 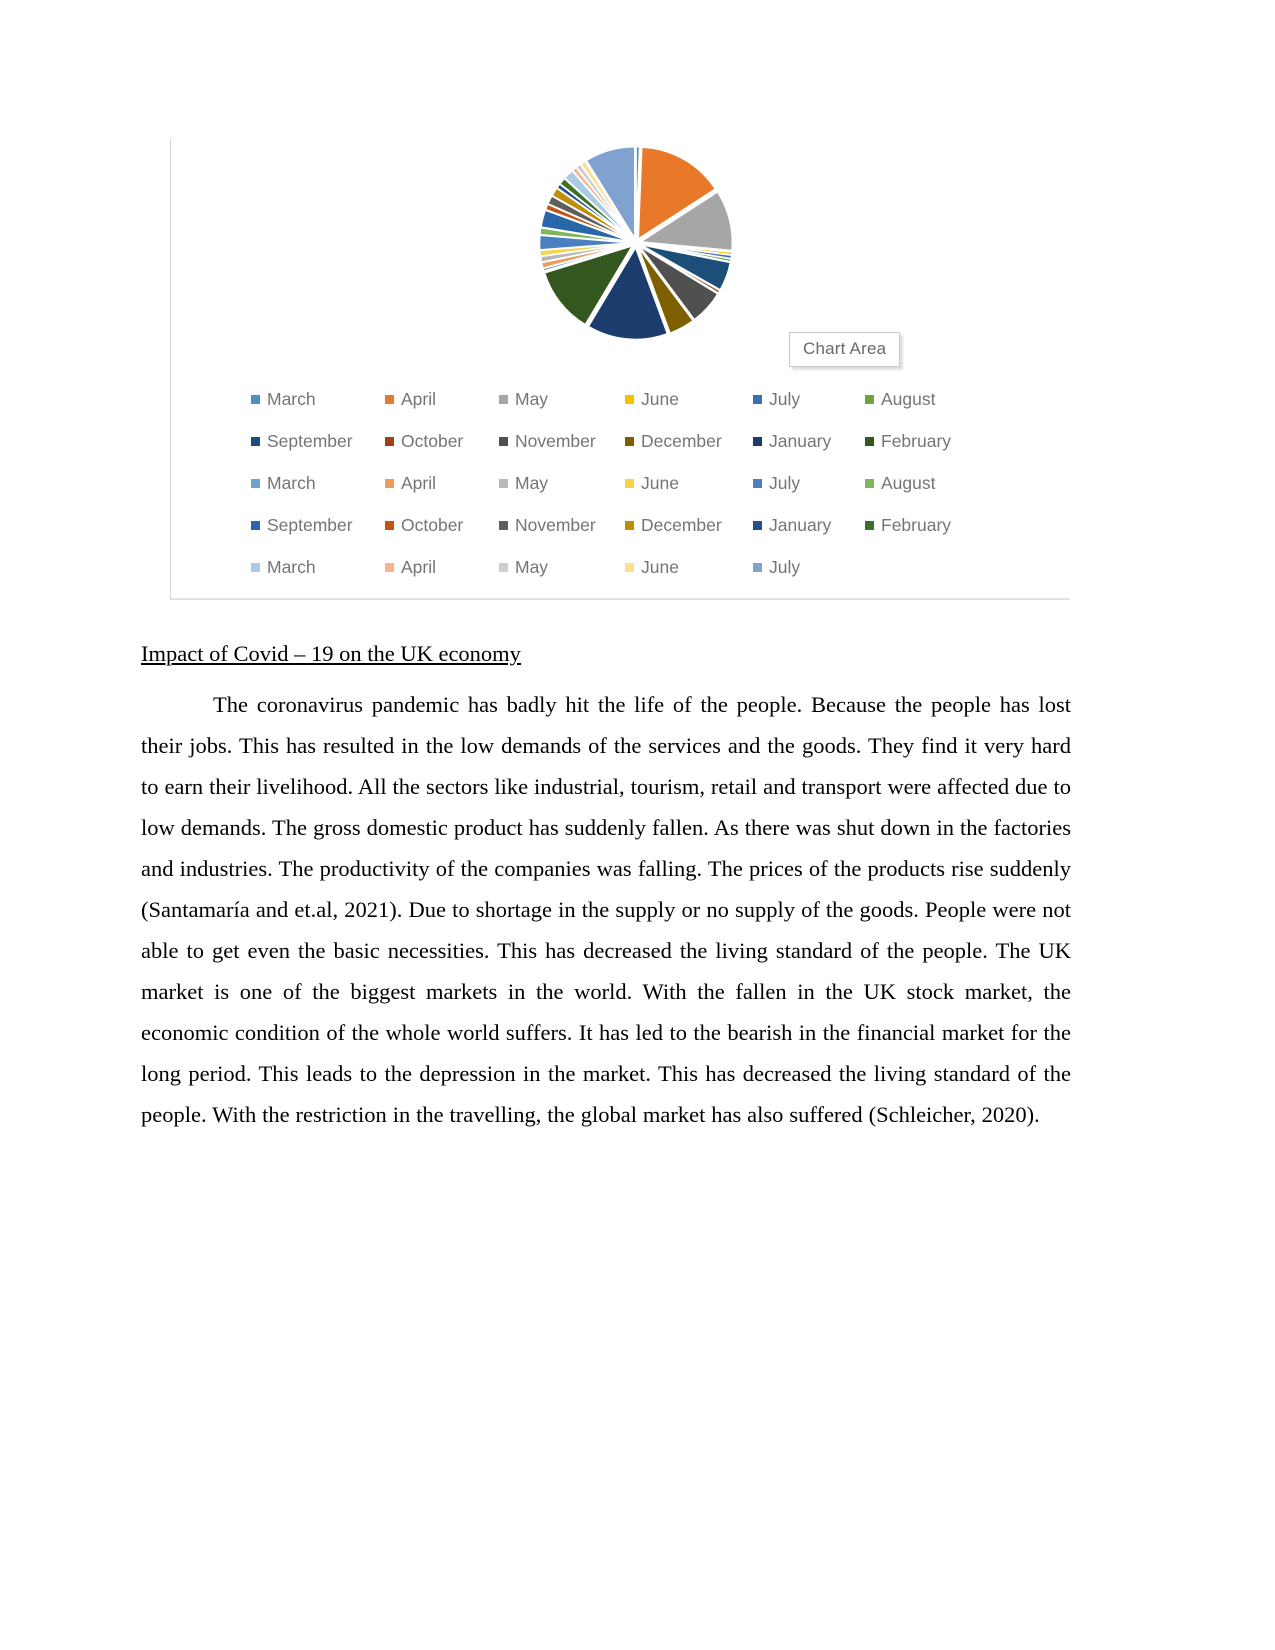 I want to click on legend-row: March April May June July, so click(x=656, y=567).